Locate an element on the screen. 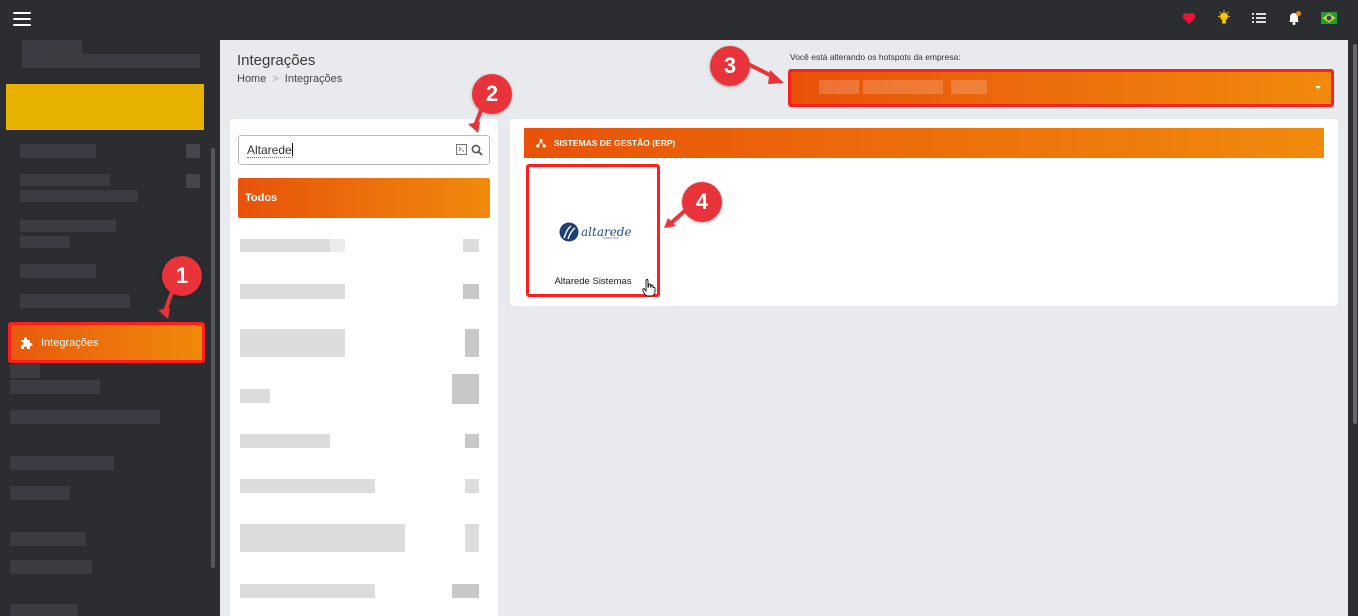  breadcrumb-home: Home is located at coordinates (251, 79).